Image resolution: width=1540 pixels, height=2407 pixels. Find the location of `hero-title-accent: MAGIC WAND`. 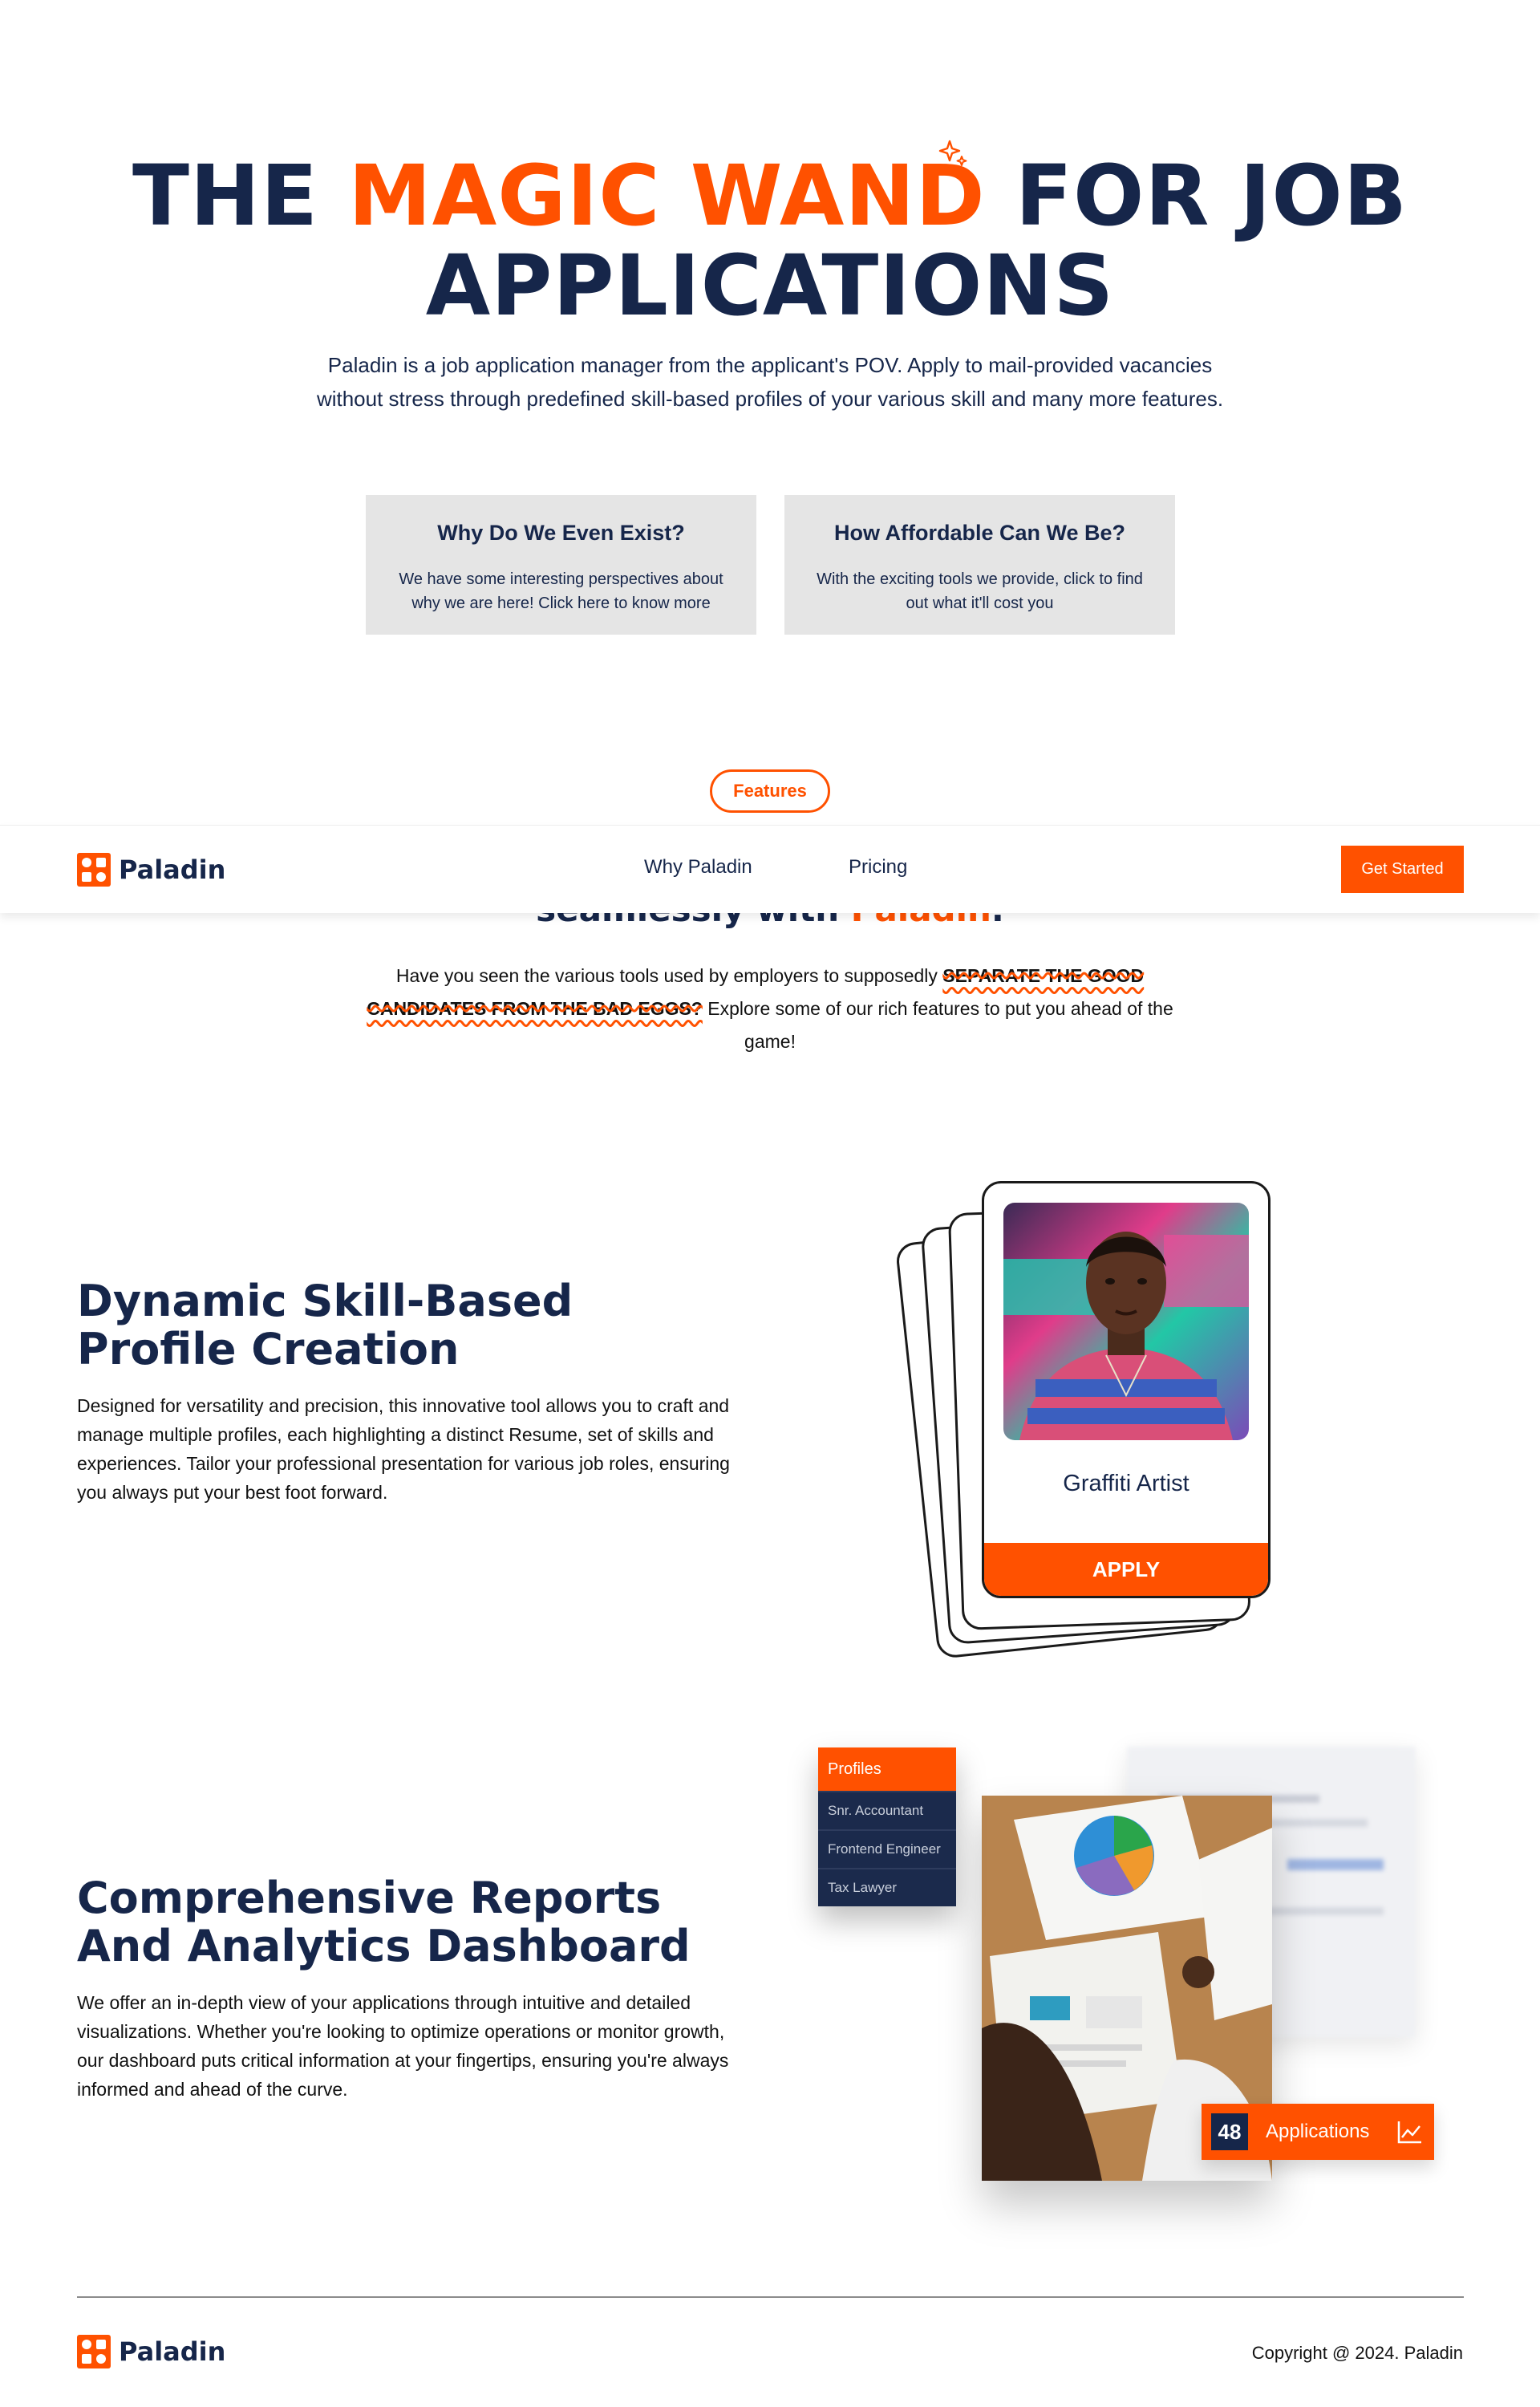

hero-title-accent: MAGIC WAND is located at coordinates (667, 196).